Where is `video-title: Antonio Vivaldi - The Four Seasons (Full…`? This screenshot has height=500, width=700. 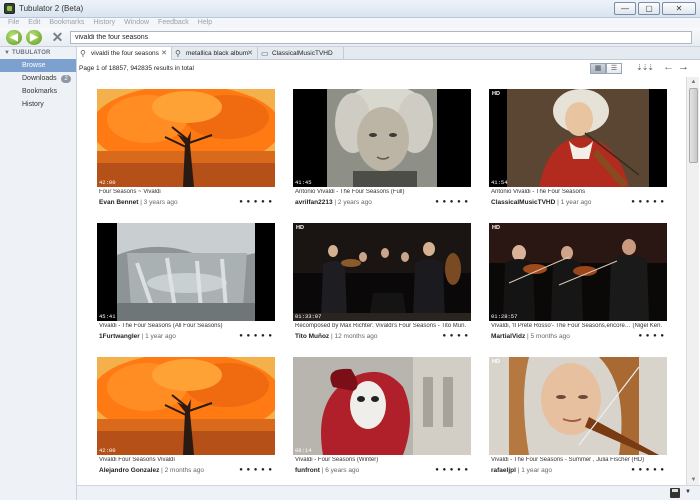
video-title: Antonio Vivaldi - The Four Seasons (Full… is located at coordinates (381, 192).